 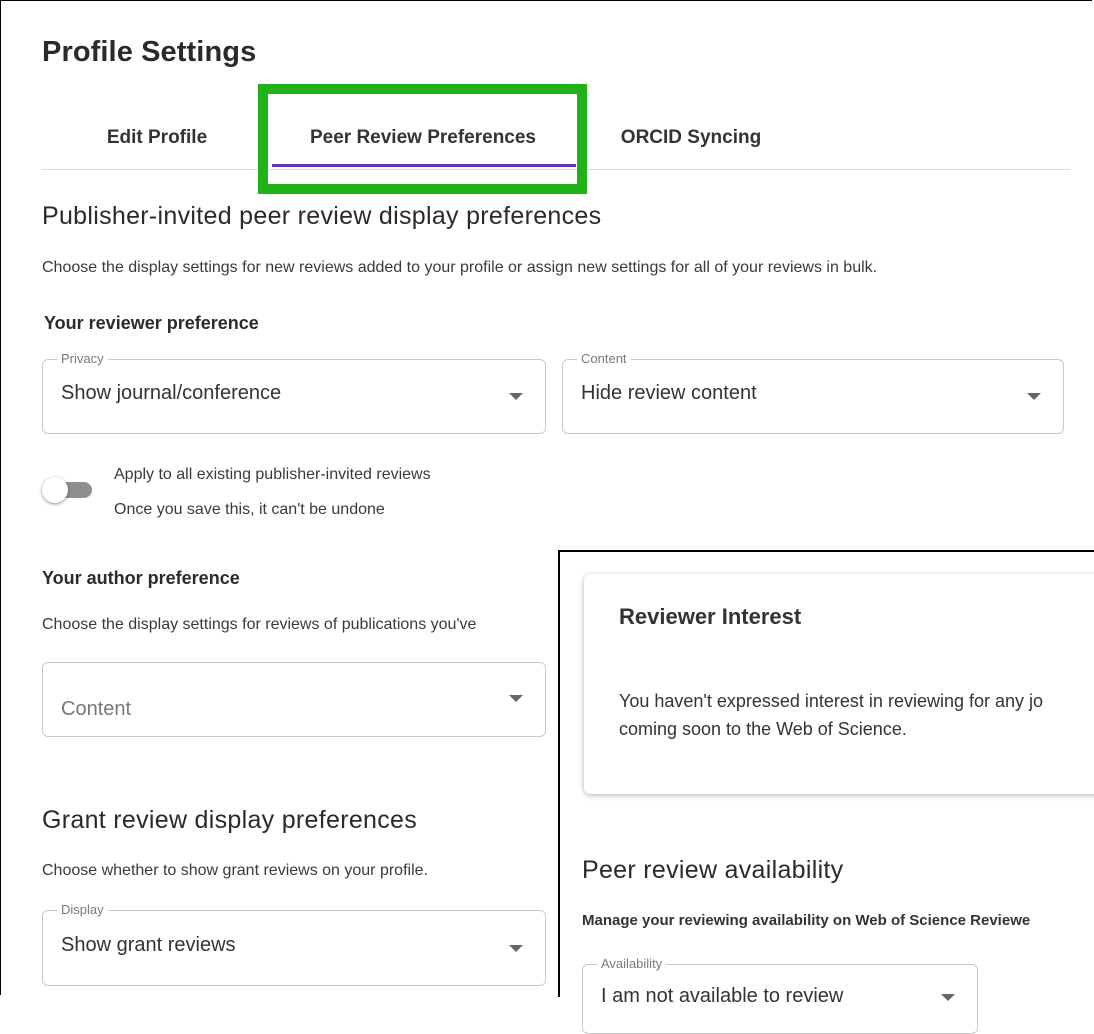 I want to click on tab-edit-profile: Edit Profile, so click(x=157, y=138).